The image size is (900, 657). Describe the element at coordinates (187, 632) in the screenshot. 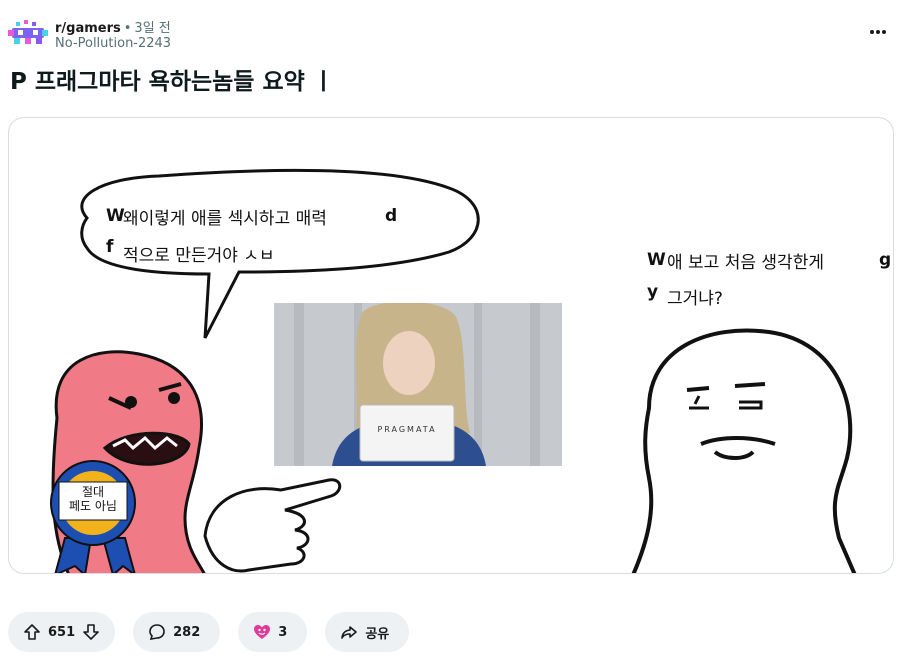

I see `comment-count: 282` at that location.